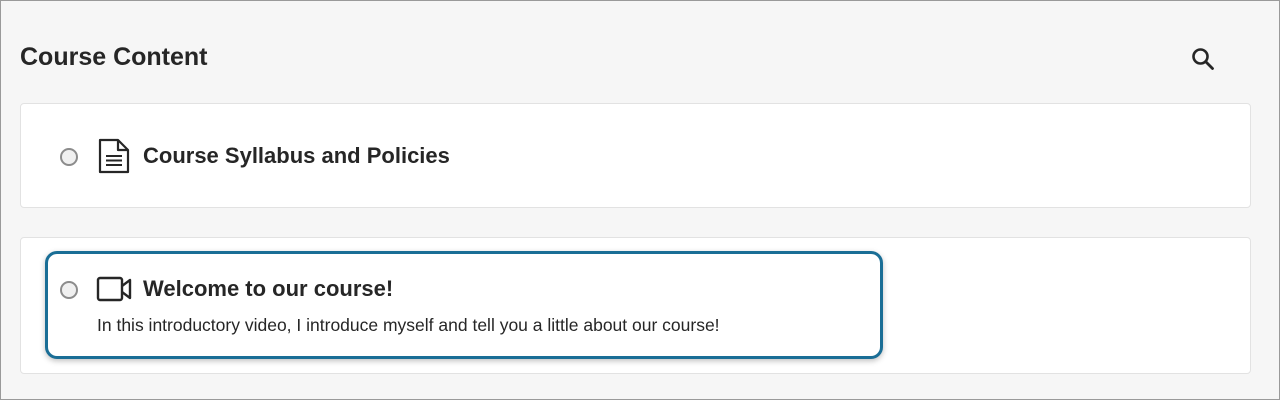 This screenshot has width=1280, height=400. I want to click on video-icon, so click(114, 289).